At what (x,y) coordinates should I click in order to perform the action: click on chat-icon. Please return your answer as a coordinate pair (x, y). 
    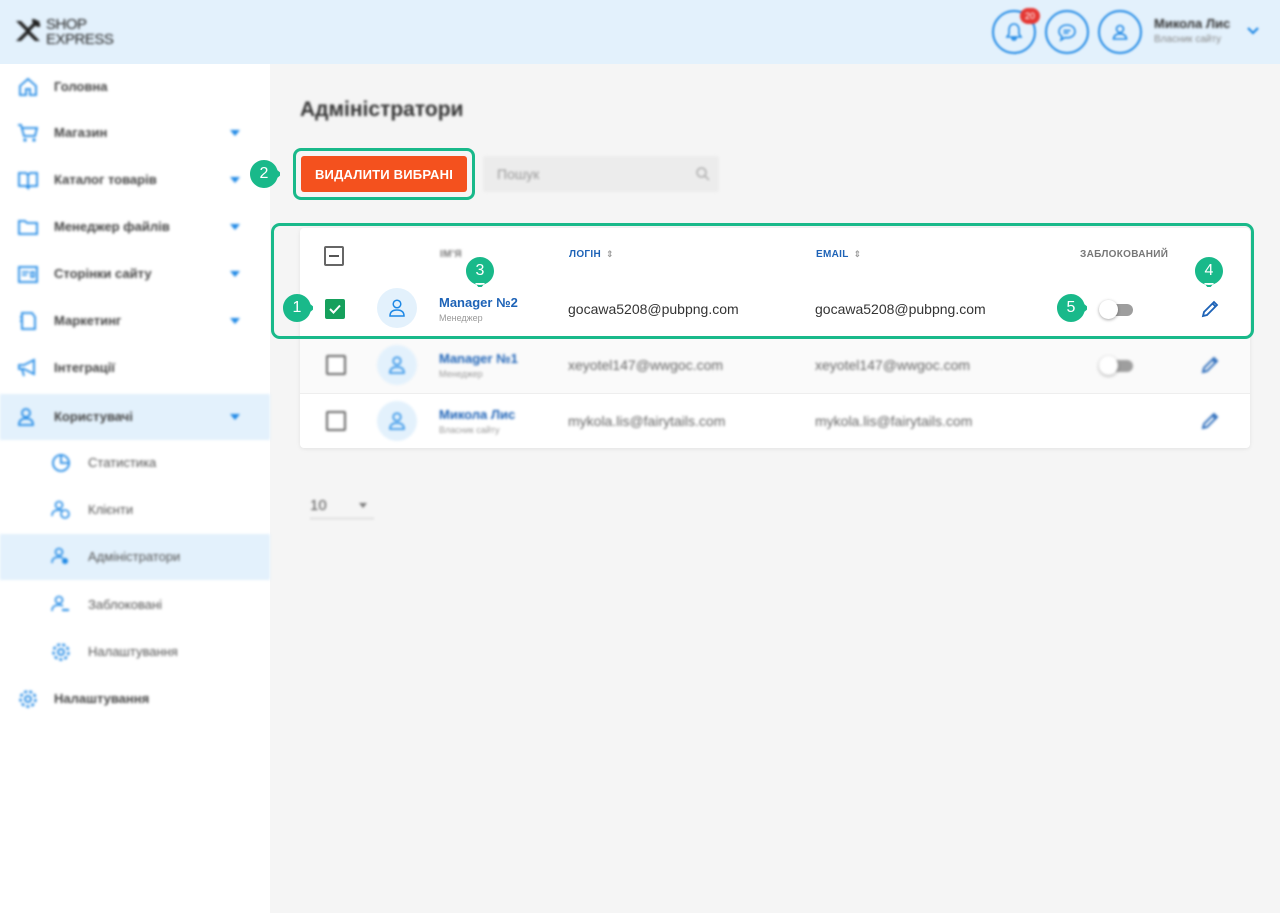
    Looking at the image, I should click on (1067, 33).